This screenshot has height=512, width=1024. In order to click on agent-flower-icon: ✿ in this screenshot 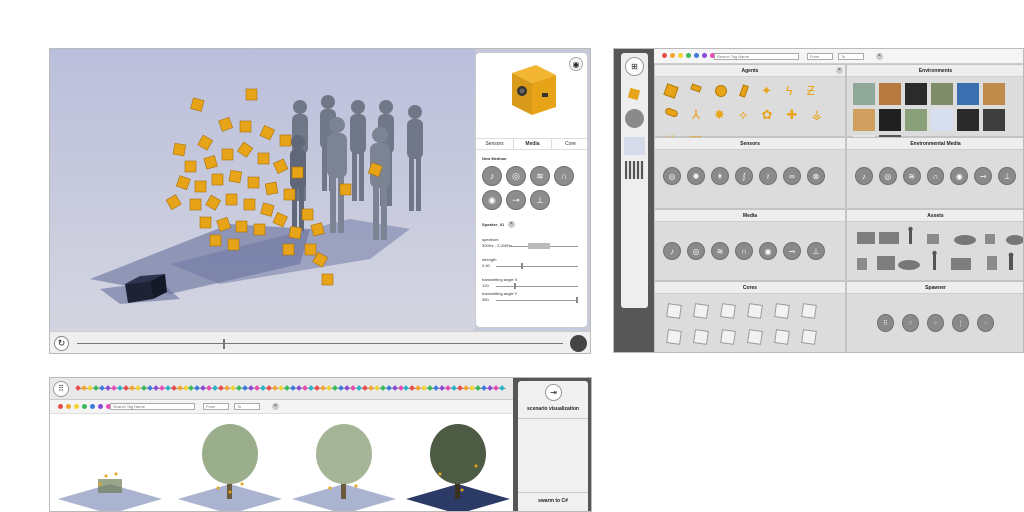, I will do `click(766, 114)`.